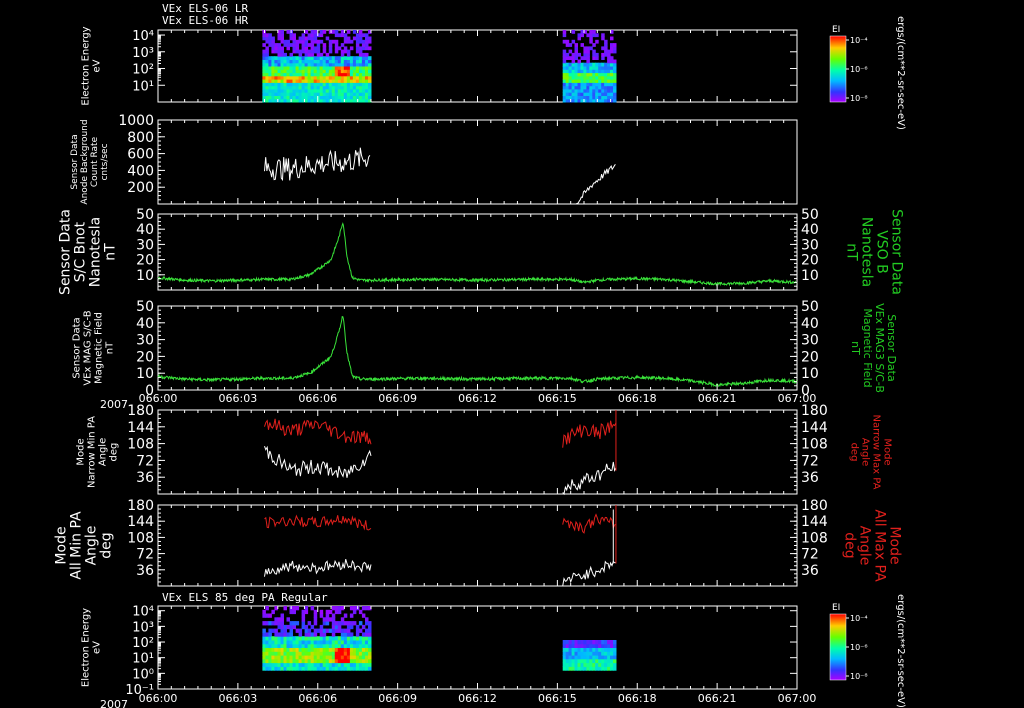 Image resolution: width=1024 pixels, height=708 pixels. What do you see at coordinates (136, 121) in the screenshot?
I see `y-tick-label: 1000` at bounding box center [136, 121].